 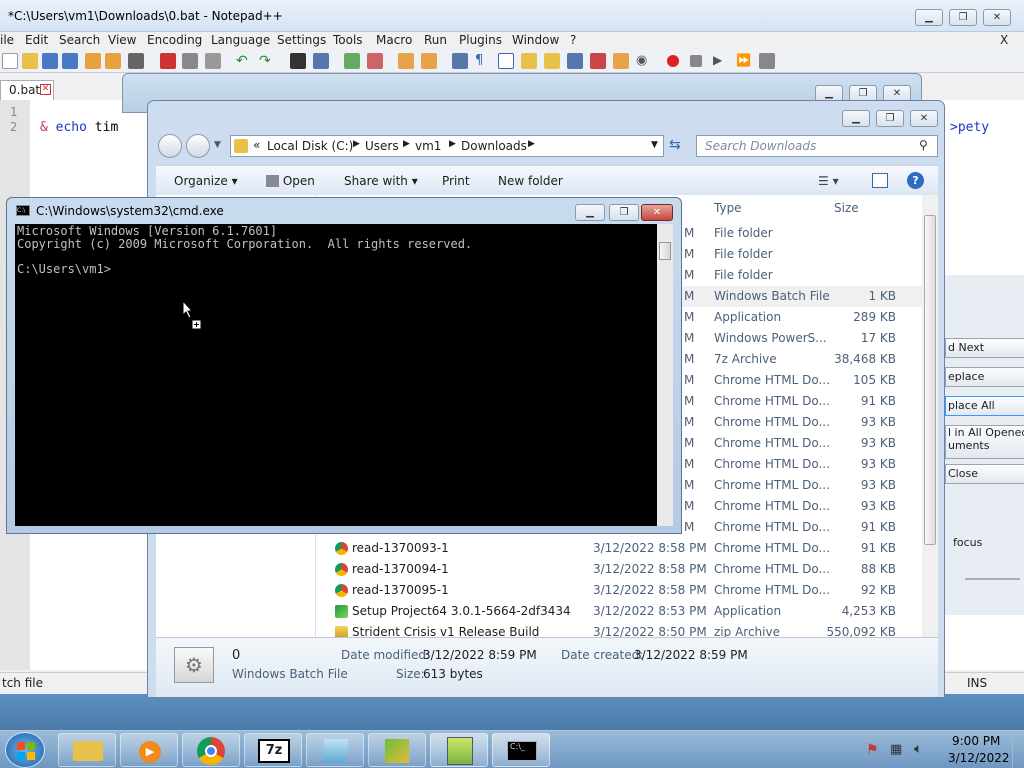 I want to click on menu-file: ile, so click(x=7, y=40).